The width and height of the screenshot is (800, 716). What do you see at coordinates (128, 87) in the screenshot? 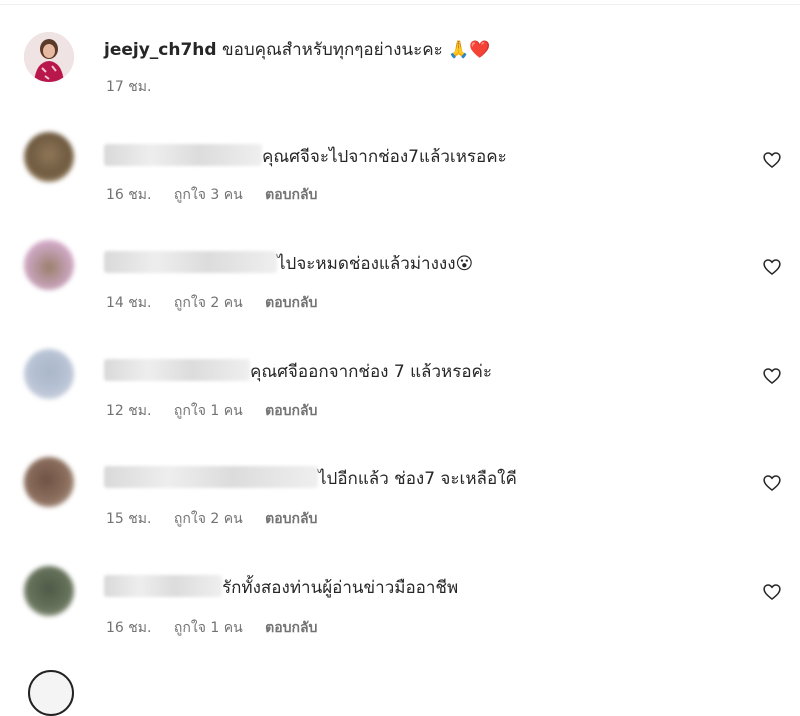
I see `comment-time: 17 ชม.` at bounding box center [128, 87].